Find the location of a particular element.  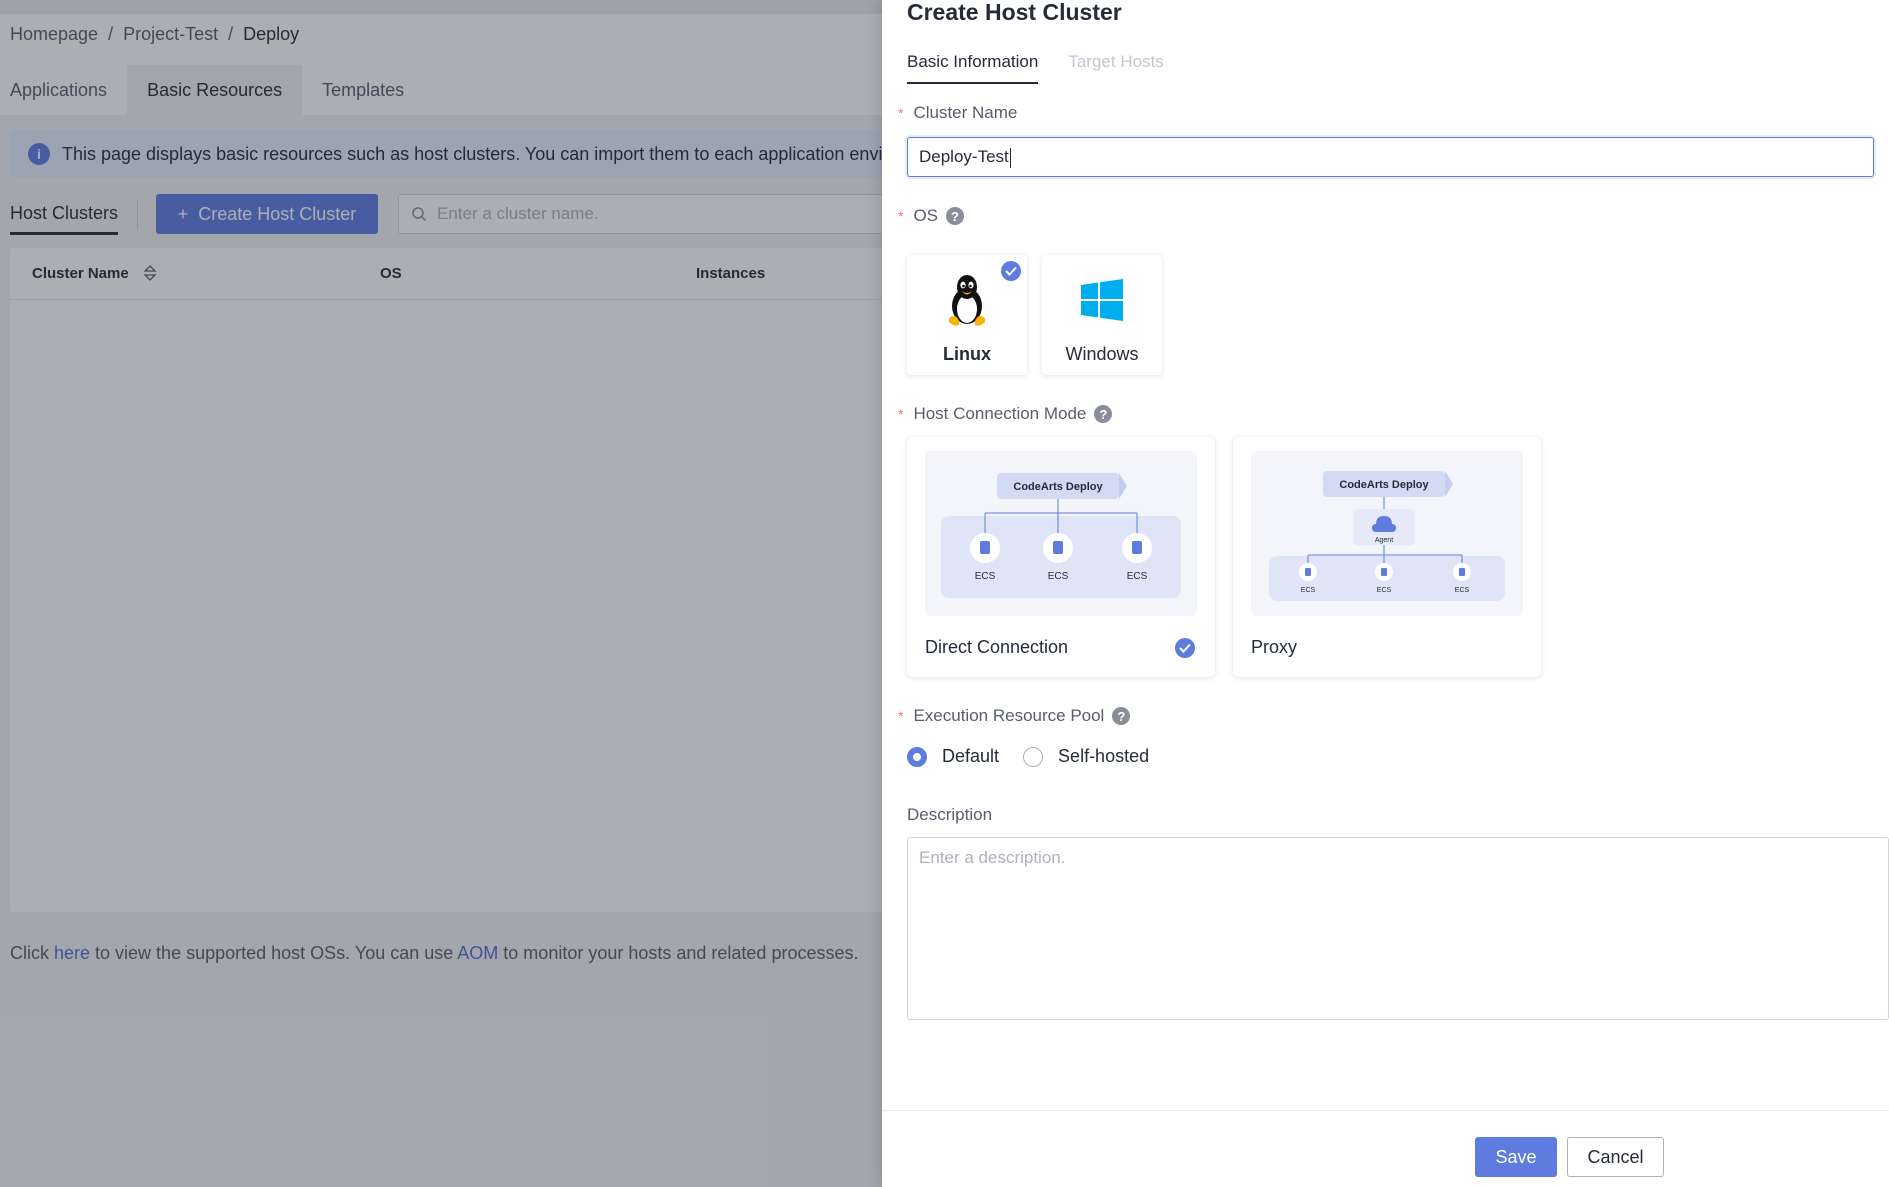

drawer-title: Create Host Cluster is located at coordinates (1014, 12).